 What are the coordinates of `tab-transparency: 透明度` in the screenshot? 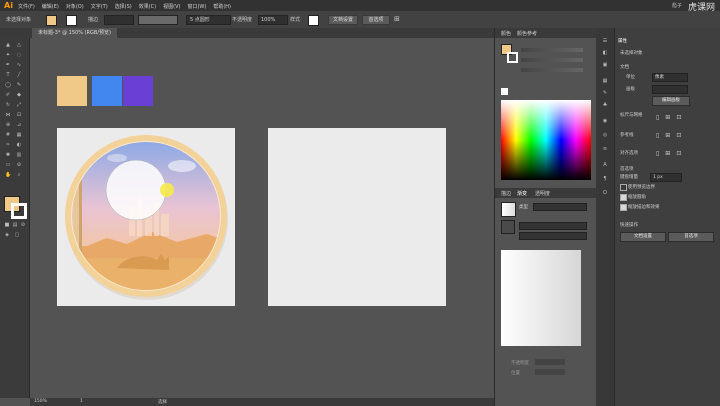 It's located at (542, 193).